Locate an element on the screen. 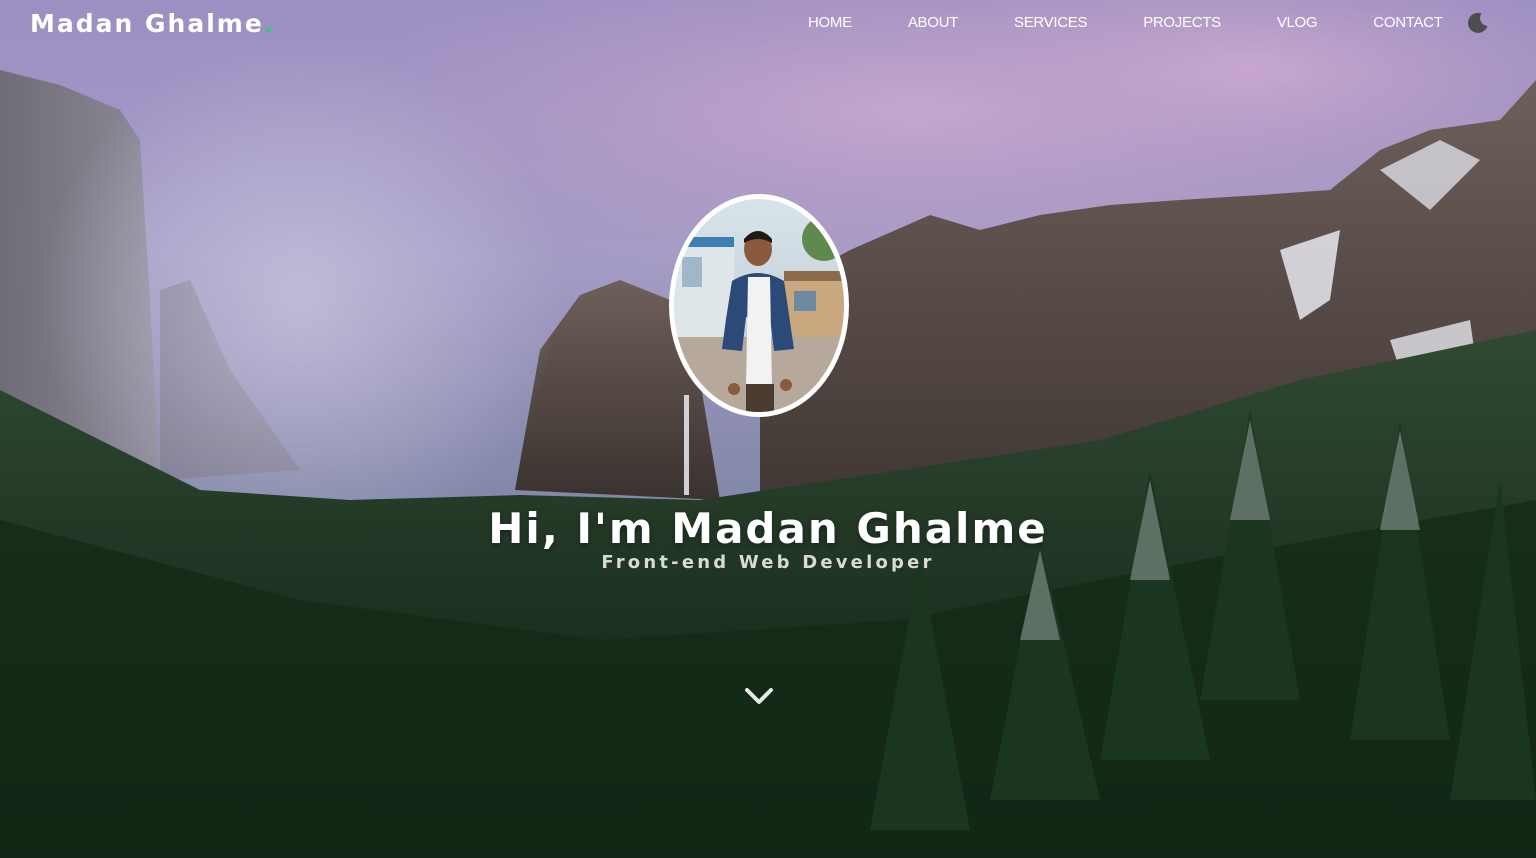 The width and height of the screenshot is (1536, 858). brand-logo-link: Madan Ghalme is located at coordinates (150, 23).